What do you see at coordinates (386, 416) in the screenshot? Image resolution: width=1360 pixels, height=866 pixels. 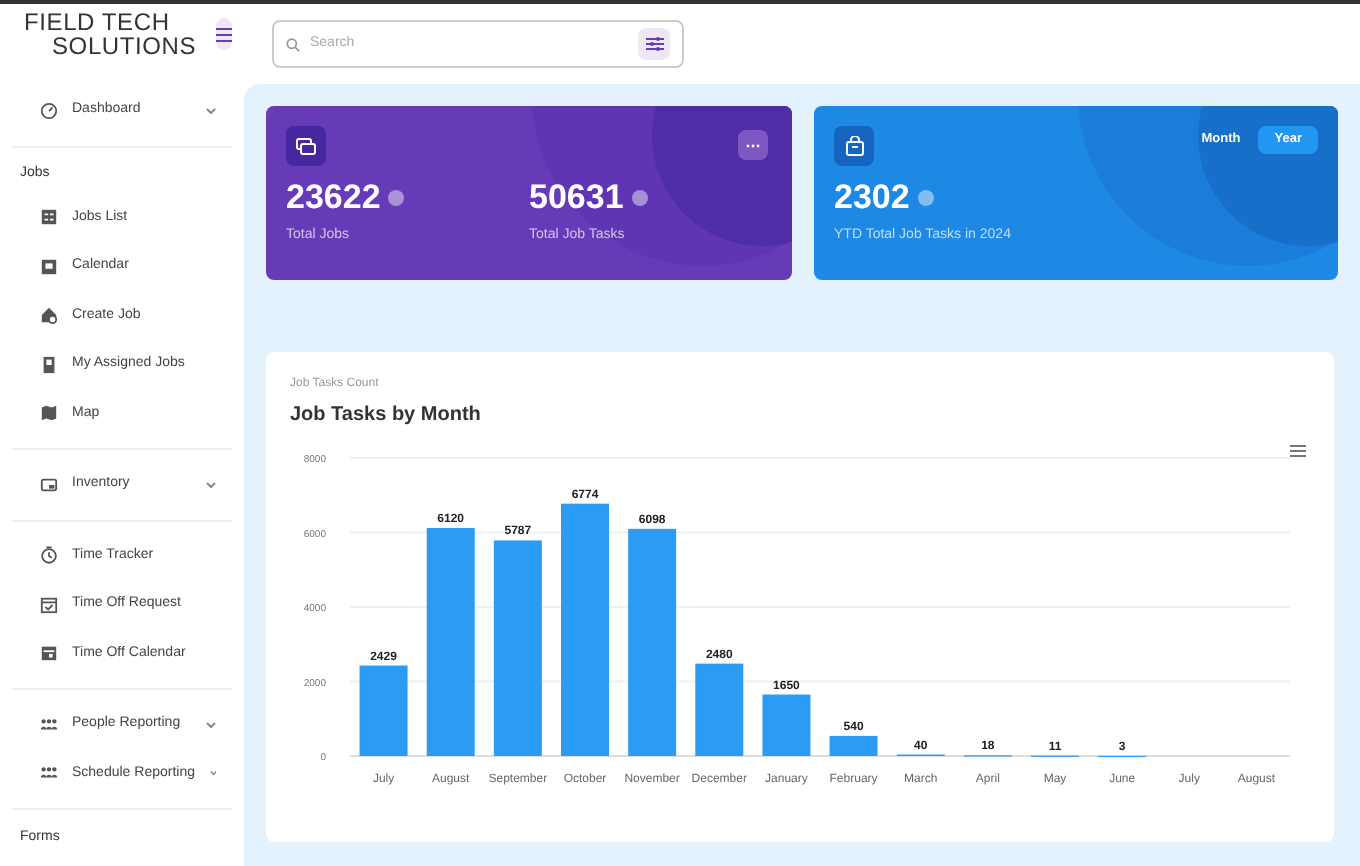 I see `chart-title: Job Tasks by Month` at bounding box center [386, 416].